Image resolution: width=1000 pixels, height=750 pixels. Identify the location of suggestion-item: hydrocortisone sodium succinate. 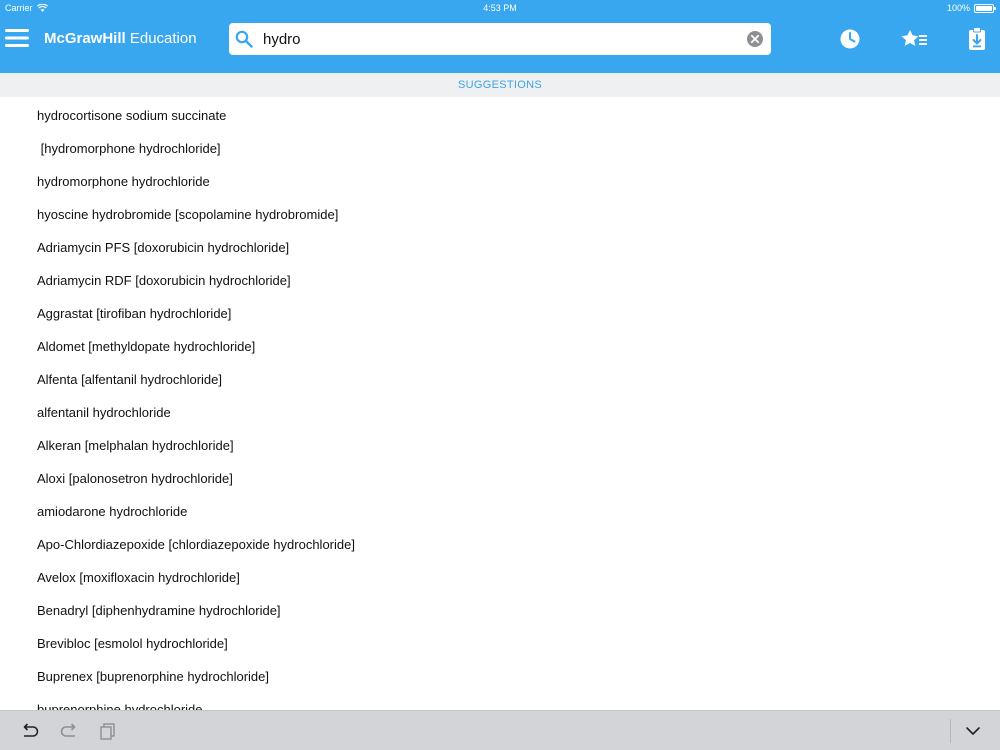
(131, 115).